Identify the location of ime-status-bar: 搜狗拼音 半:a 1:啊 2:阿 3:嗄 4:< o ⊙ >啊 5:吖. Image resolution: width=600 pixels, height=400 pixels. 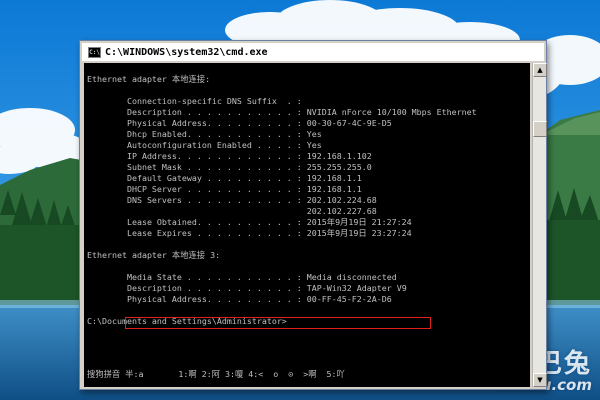
(307, 375).